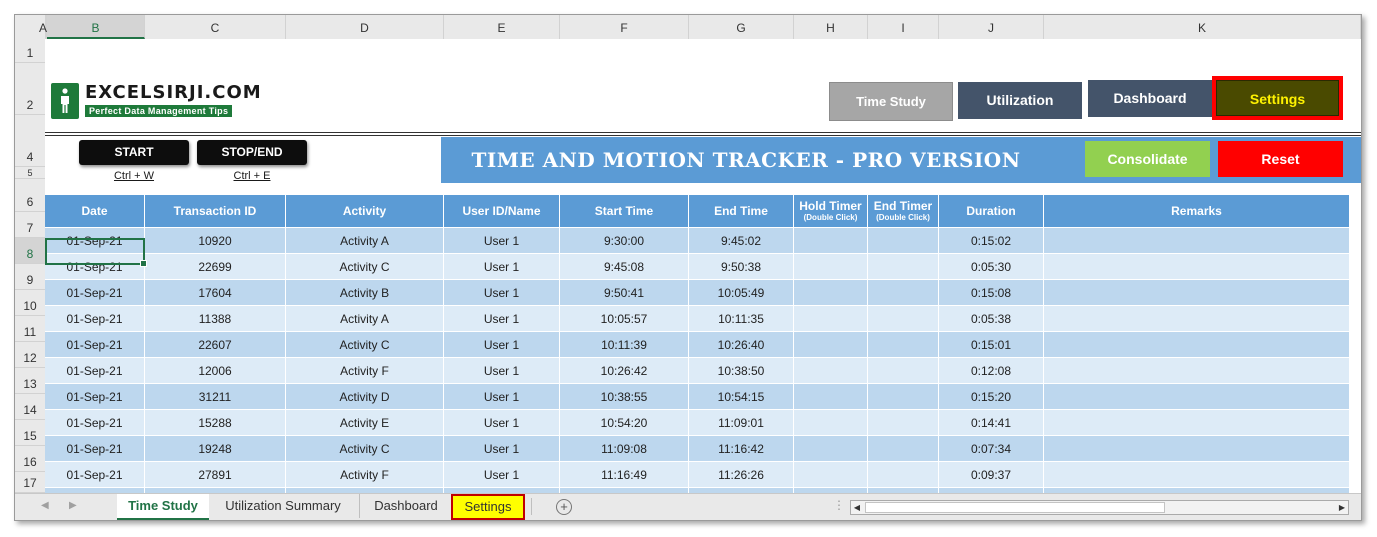  Describe the element at coordinates (991, 319) in the screenshot. I see `cell-duration: 0:05:38` at that location.